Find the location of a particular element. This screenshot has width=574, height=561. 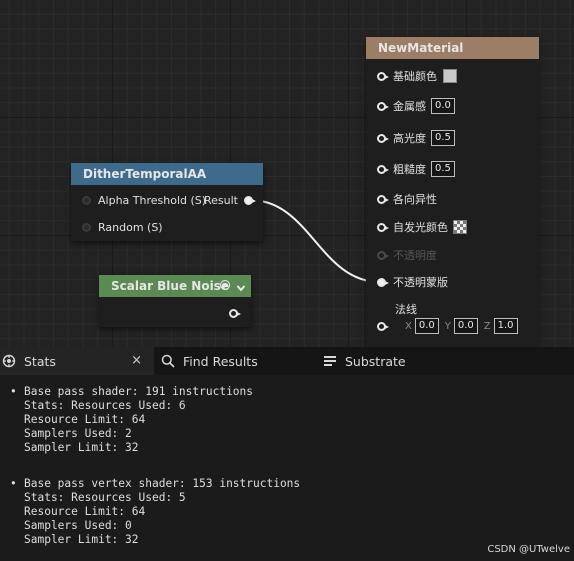

opacity-mask-pin: 不透明蒙版 is located at coordinates (412, 282).